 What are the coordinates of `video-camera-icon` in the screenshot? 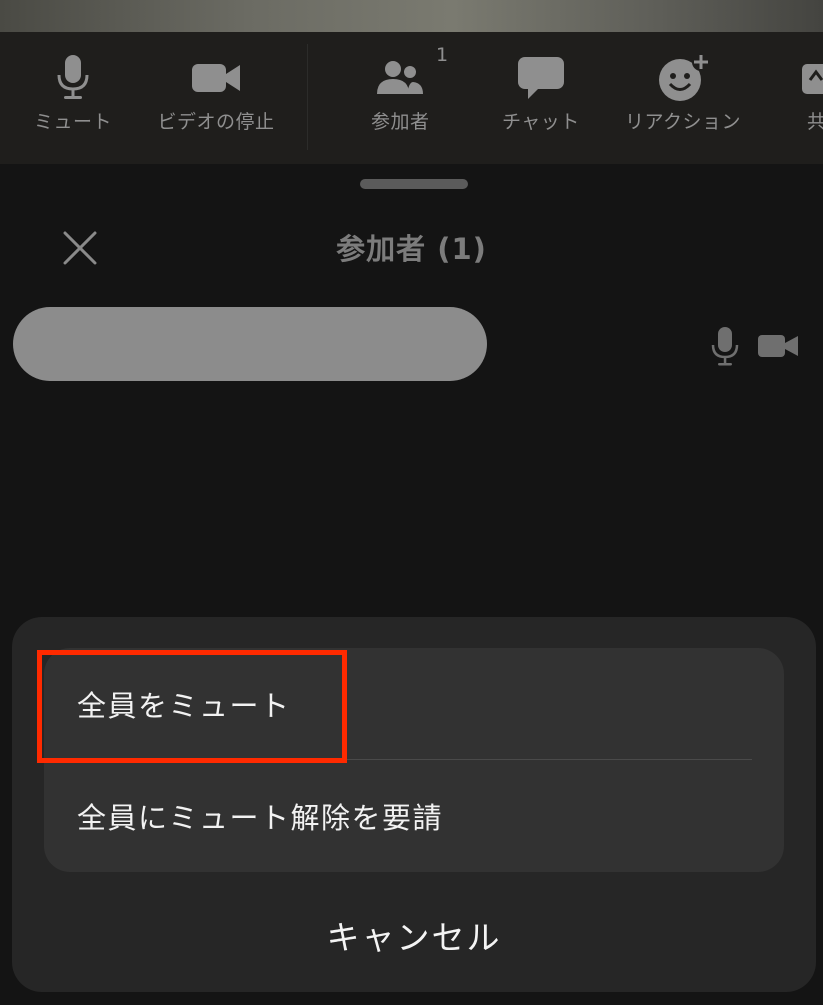 It's located at (216, 78).